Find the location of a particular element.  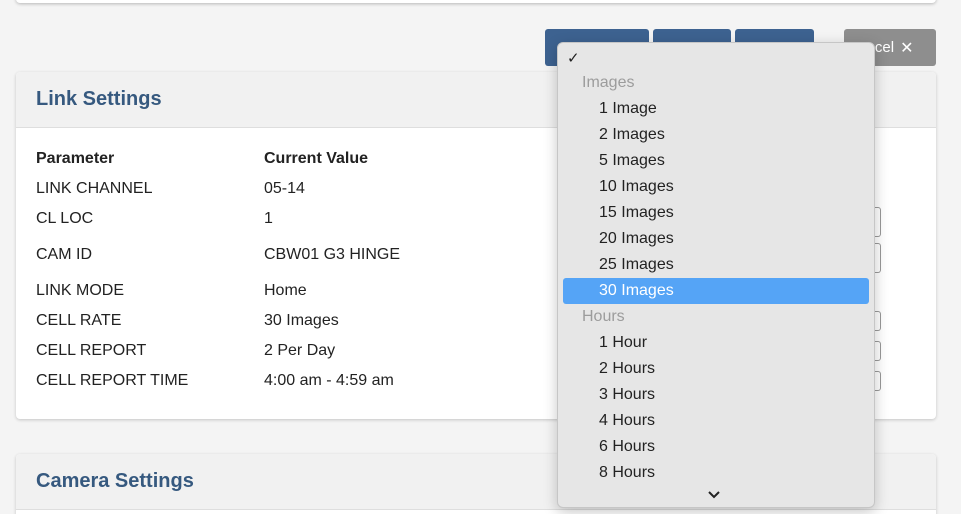

table-row: LINK CHANNEL 05-14 is located at coordinates (295, 189).